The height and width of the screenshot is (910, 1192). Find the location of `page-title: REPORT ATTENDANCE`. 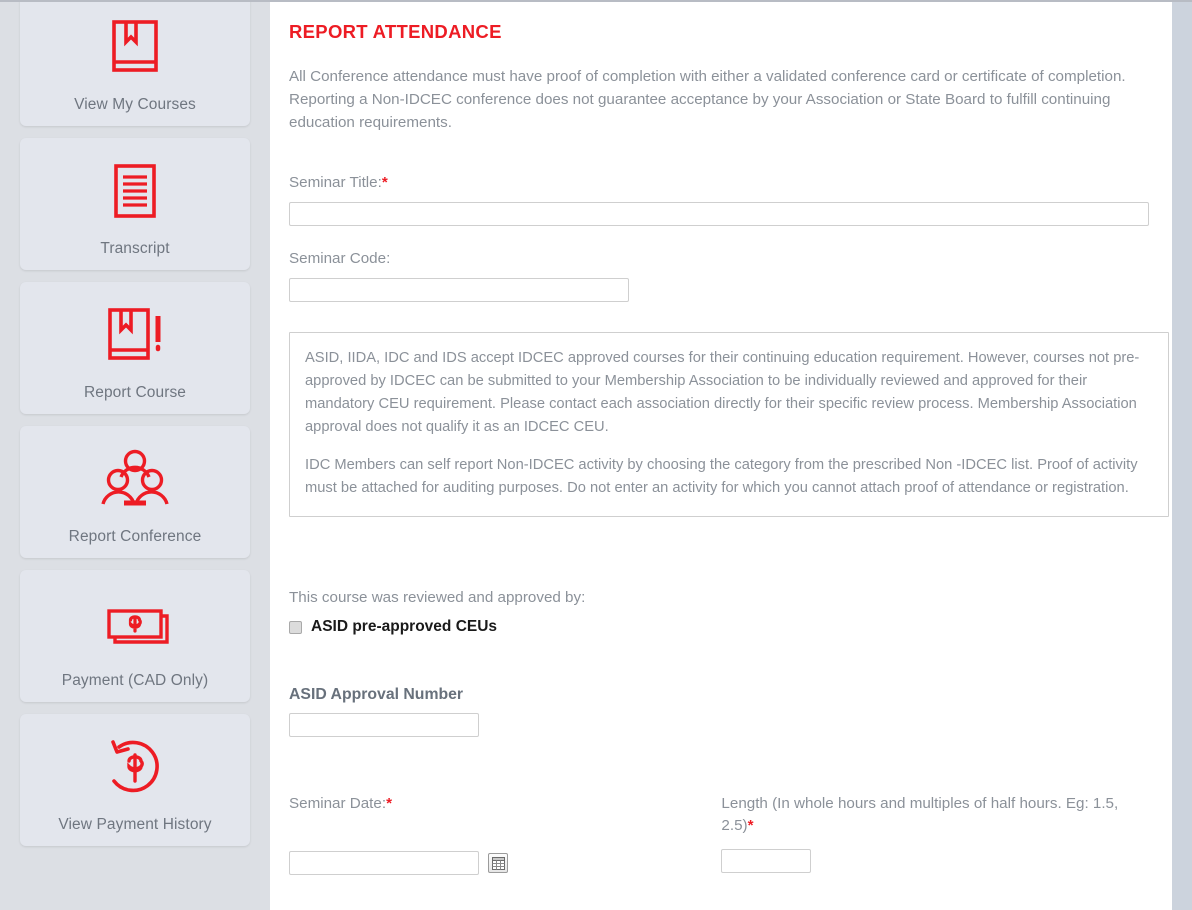

page-title: REPORT ATTENDANCE is located at coordinates (395, 31).